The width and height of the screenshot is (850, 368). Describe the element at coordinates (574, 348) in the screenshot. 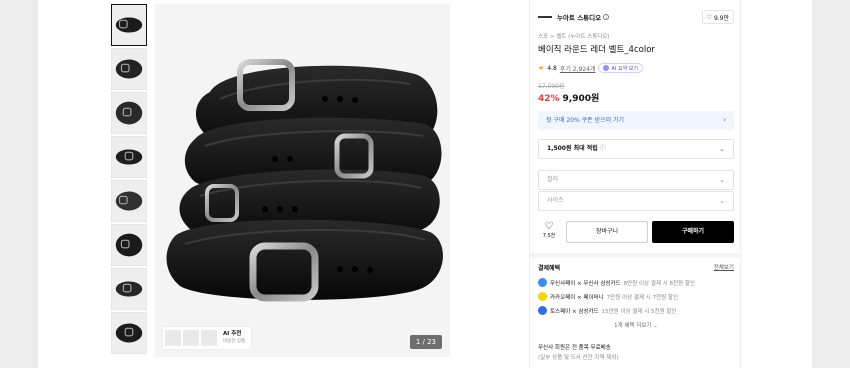

I see `shipping-info: 무신사 회원은 전 품목 무료배송` at that location.